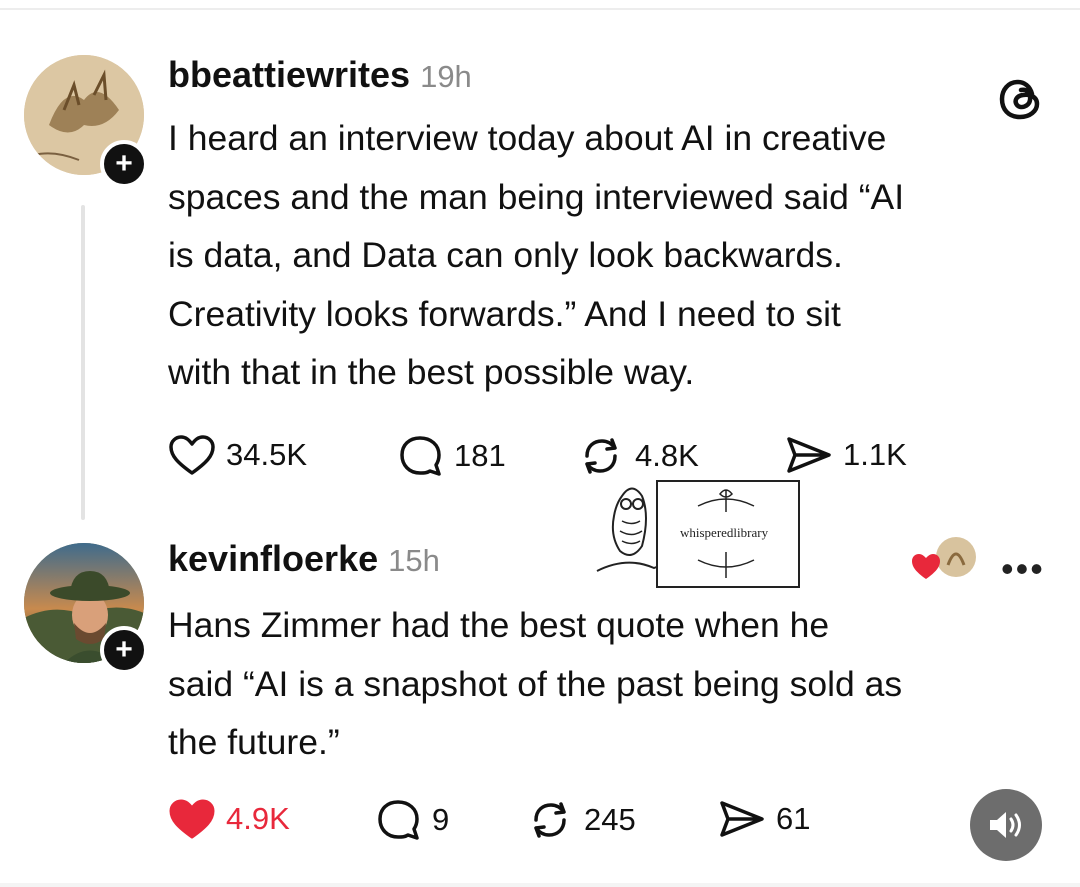  Describe the element at coordinates (875, 454) in the screenshot. I see `share-count: 1.1K` at that location.